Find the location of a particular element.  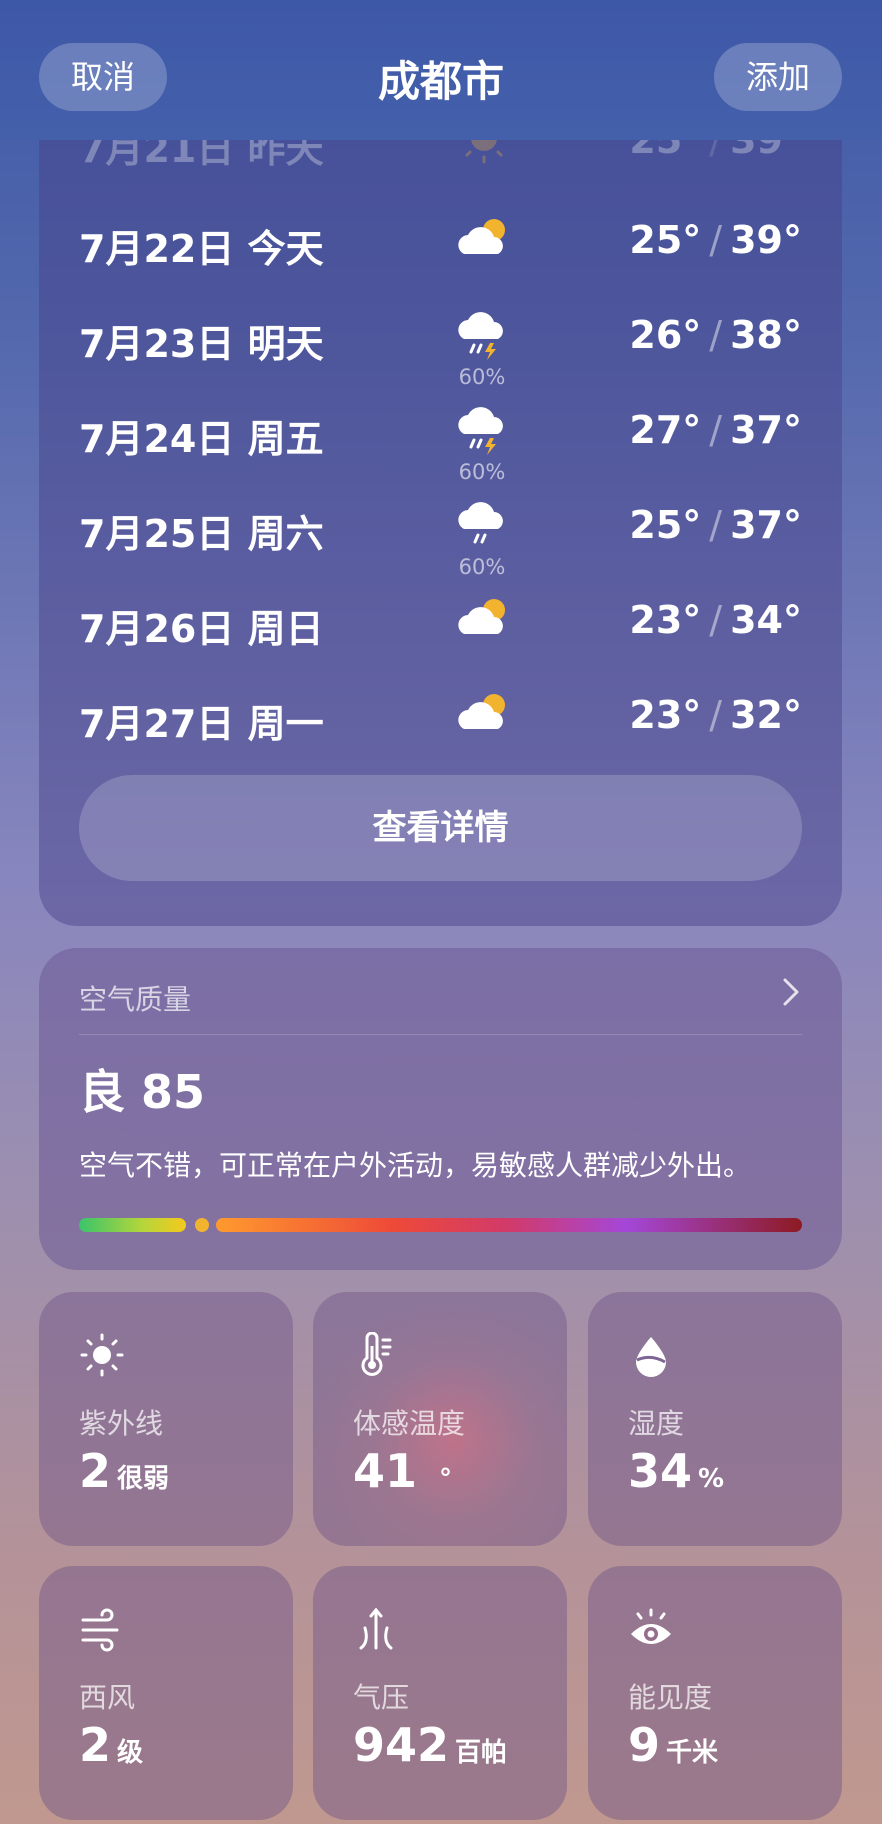

aqi-indicator-dot is located at coordinates (202, 1225).